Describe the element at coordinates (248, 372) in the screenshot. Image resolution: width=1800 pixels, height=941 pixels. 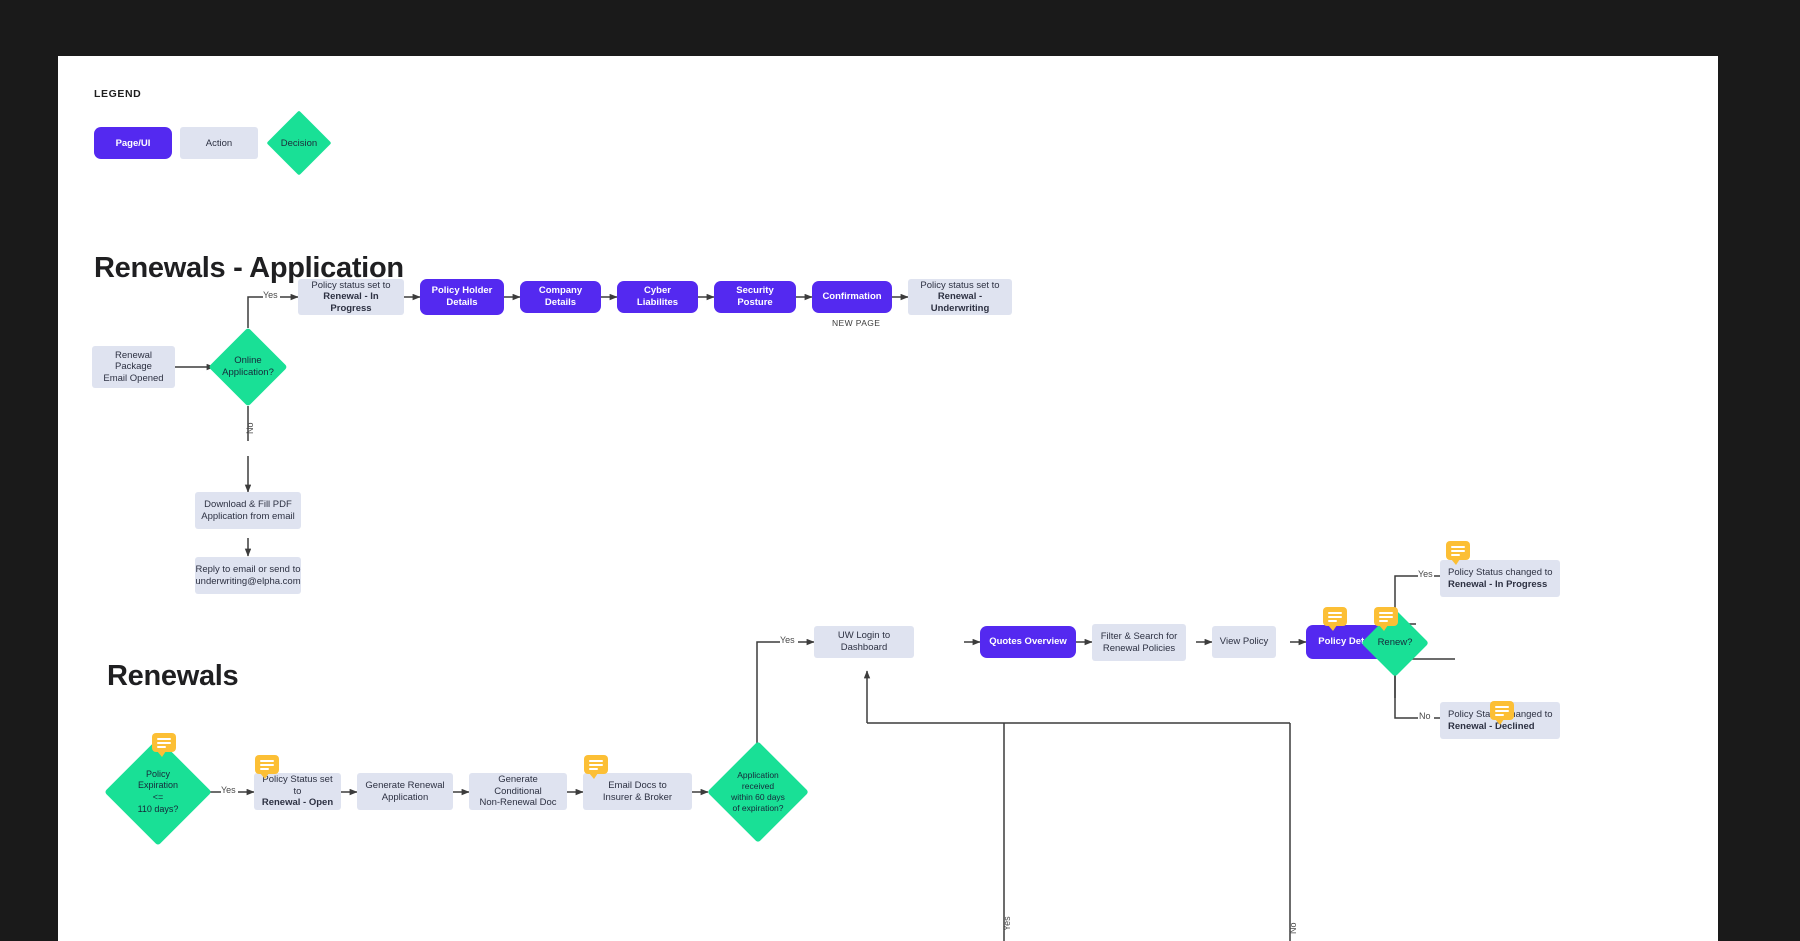
I see `node-line-2: Application?` at that location.